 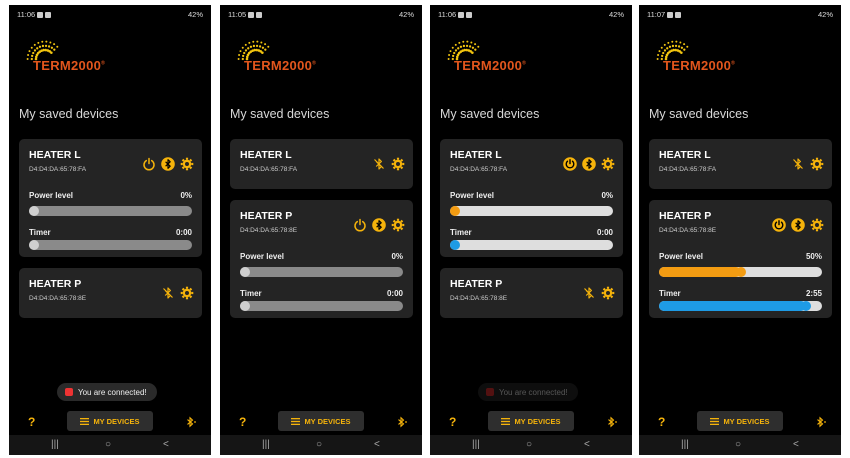 What do you see at coordinates (69, 392) in the screenshot?
I see `app-icon` at bounding box center [69, 392].